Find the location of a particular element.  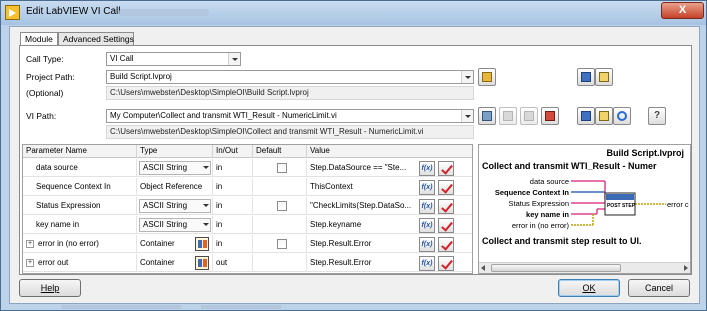

labview-app-icon is located at coordinates (12, 12).